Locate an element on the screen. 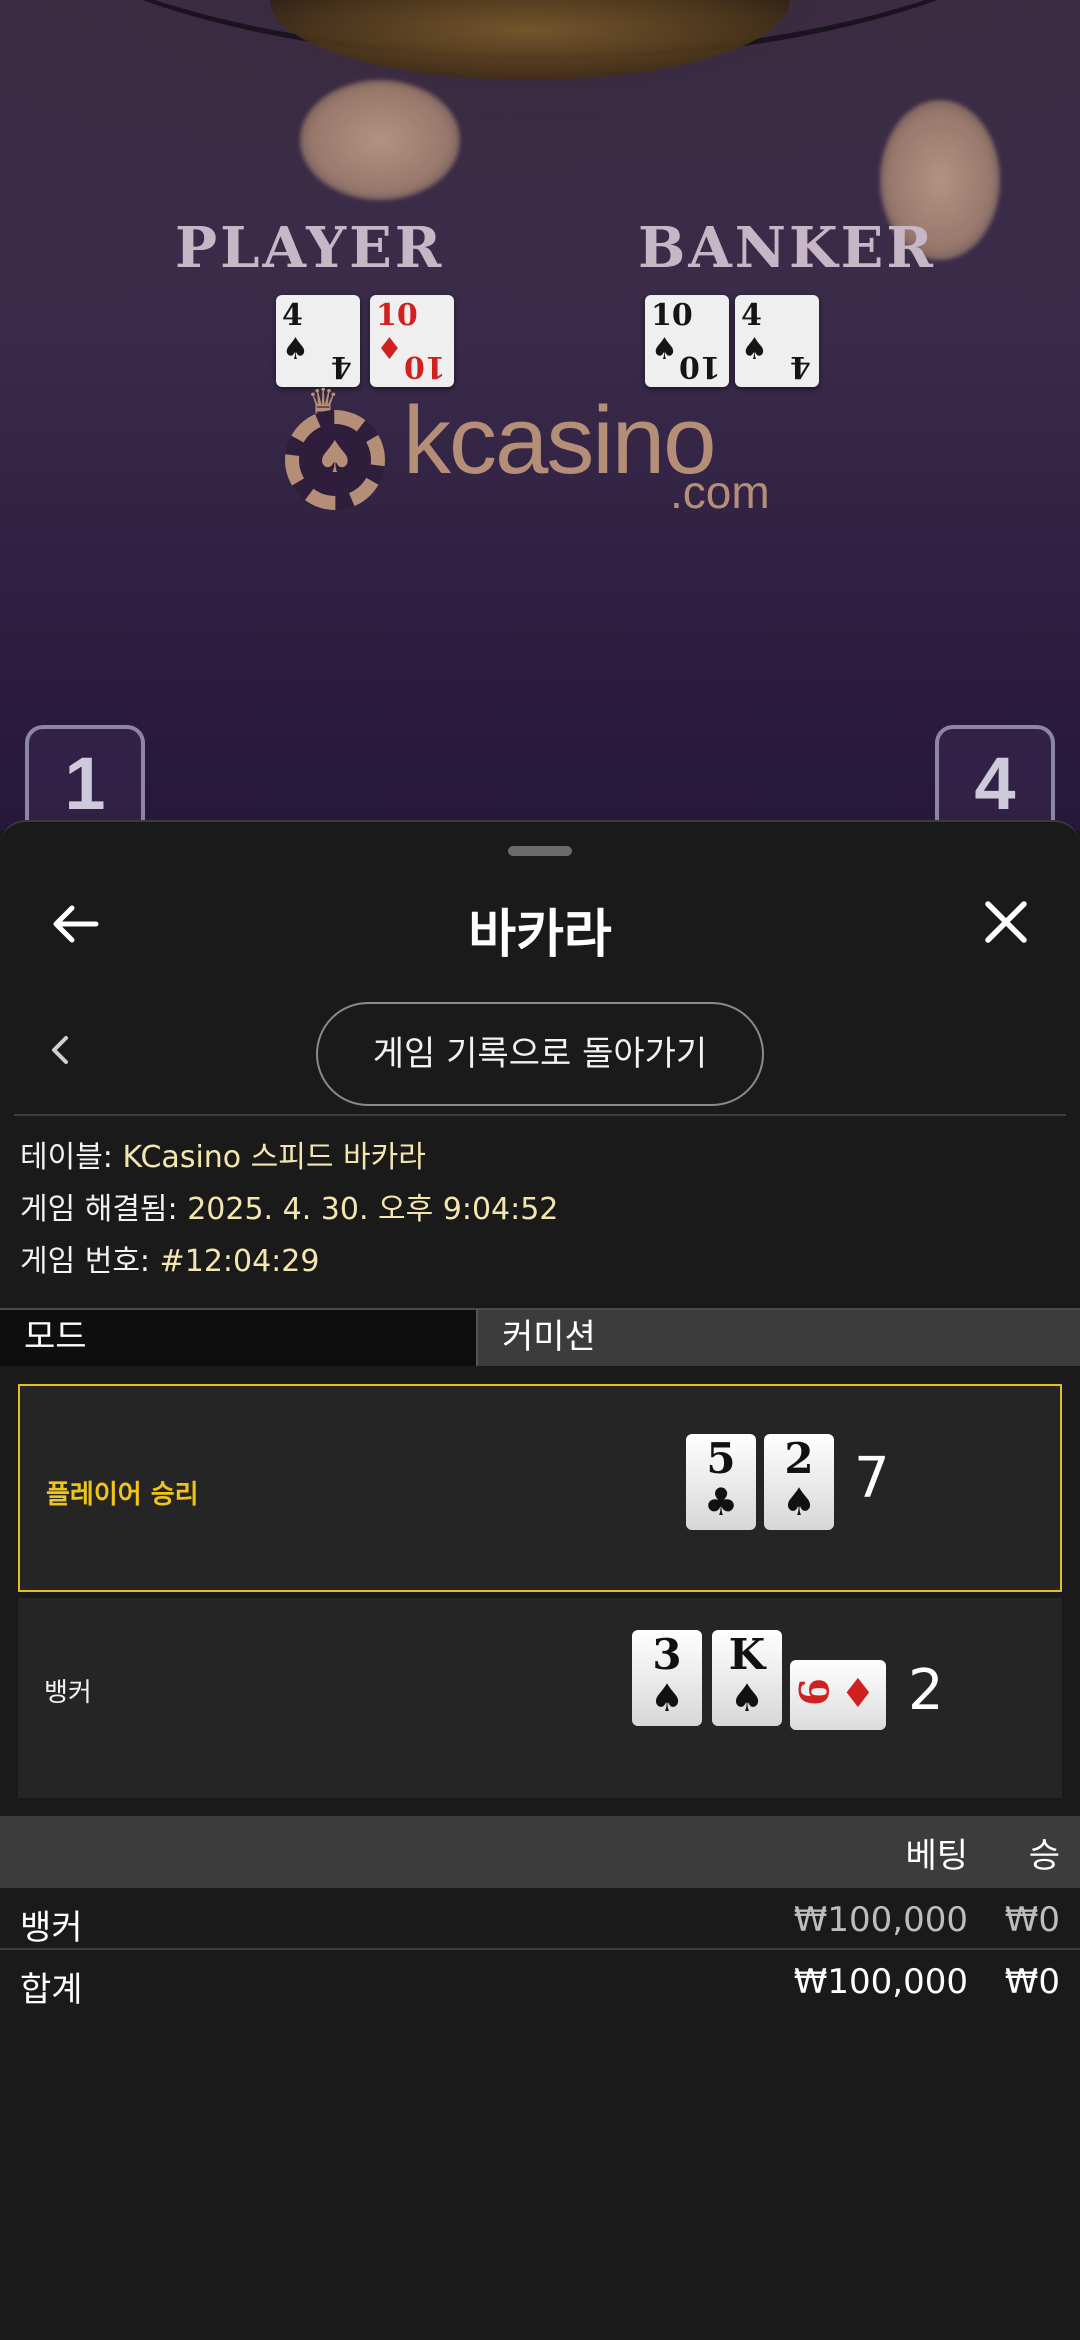  info-resolved-line: 게임 해결됨: 2025. 4. 30. 오후 9:04:52 is located at coordinates (289, 1209).